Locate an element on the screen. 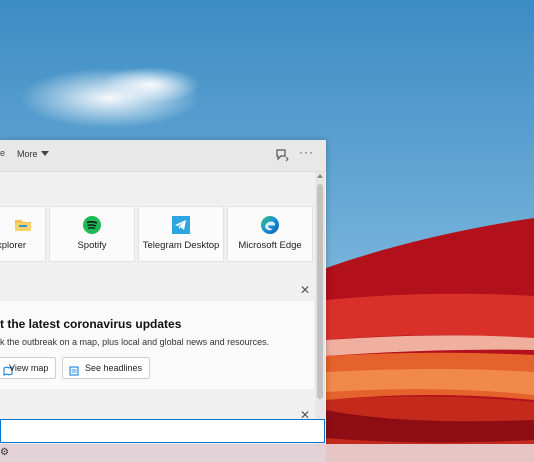 Image resolution: width=534 pixels, height=462 pixels. app-tile-microsoft-edge: Microsoft Edge is located at coordinates (270, 234).